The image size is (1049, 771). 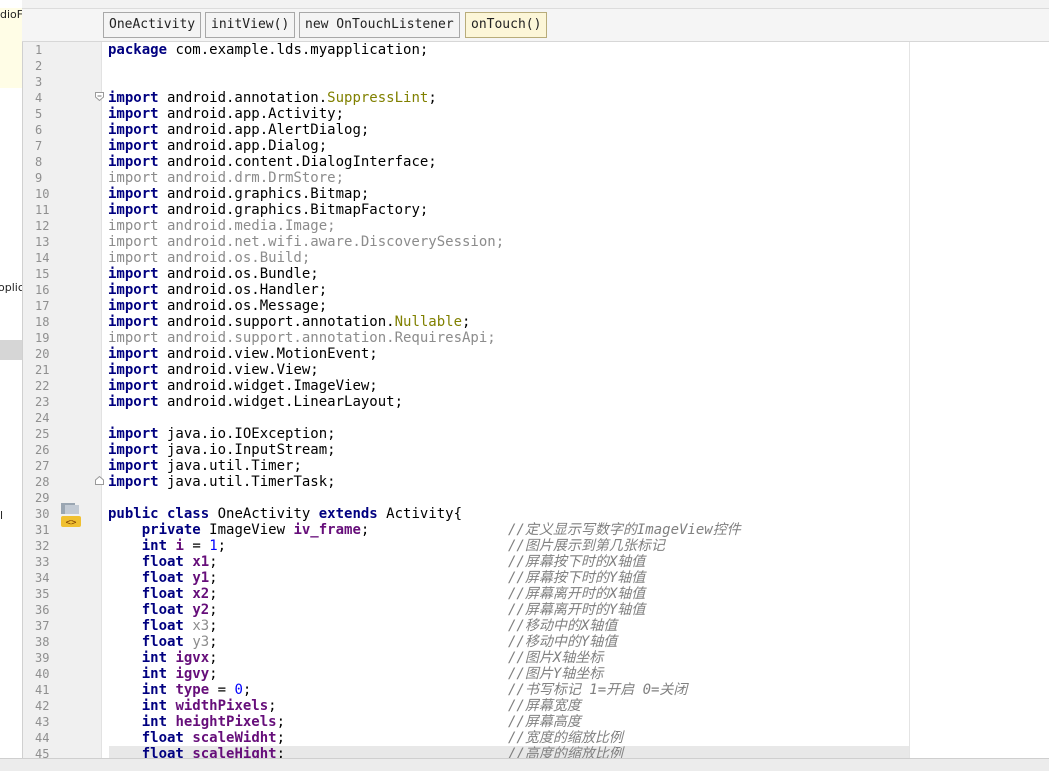 What do you see at coordinates (179, 546) in the screenshot?
I see `code-token: i` at bounding box center [179, 546].